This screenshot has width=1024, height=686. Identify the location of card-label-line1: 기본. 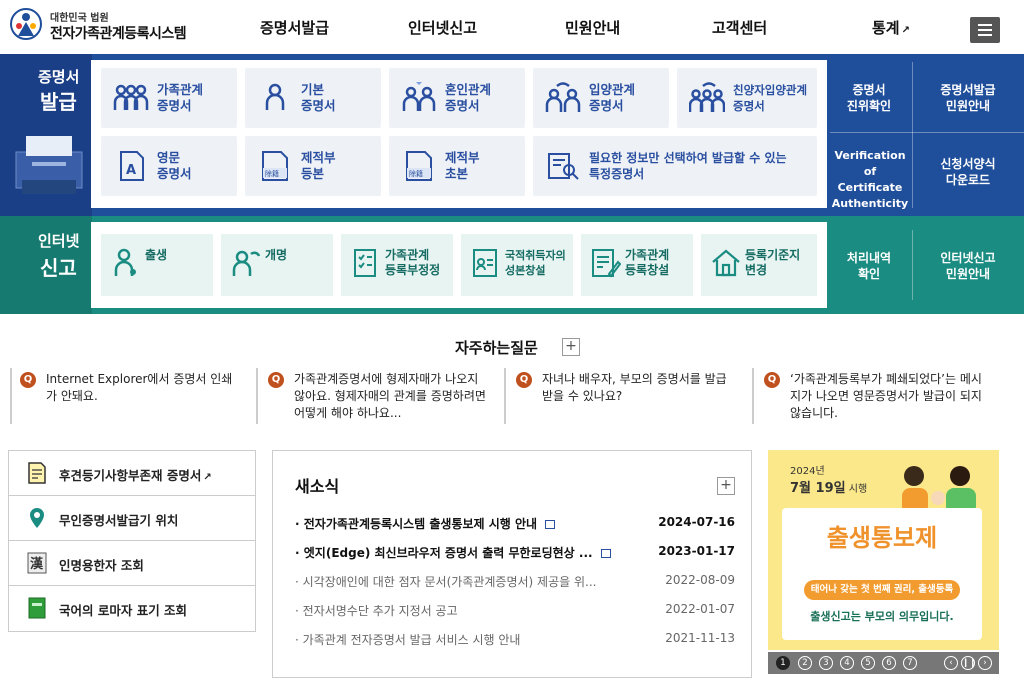
(313, 89).